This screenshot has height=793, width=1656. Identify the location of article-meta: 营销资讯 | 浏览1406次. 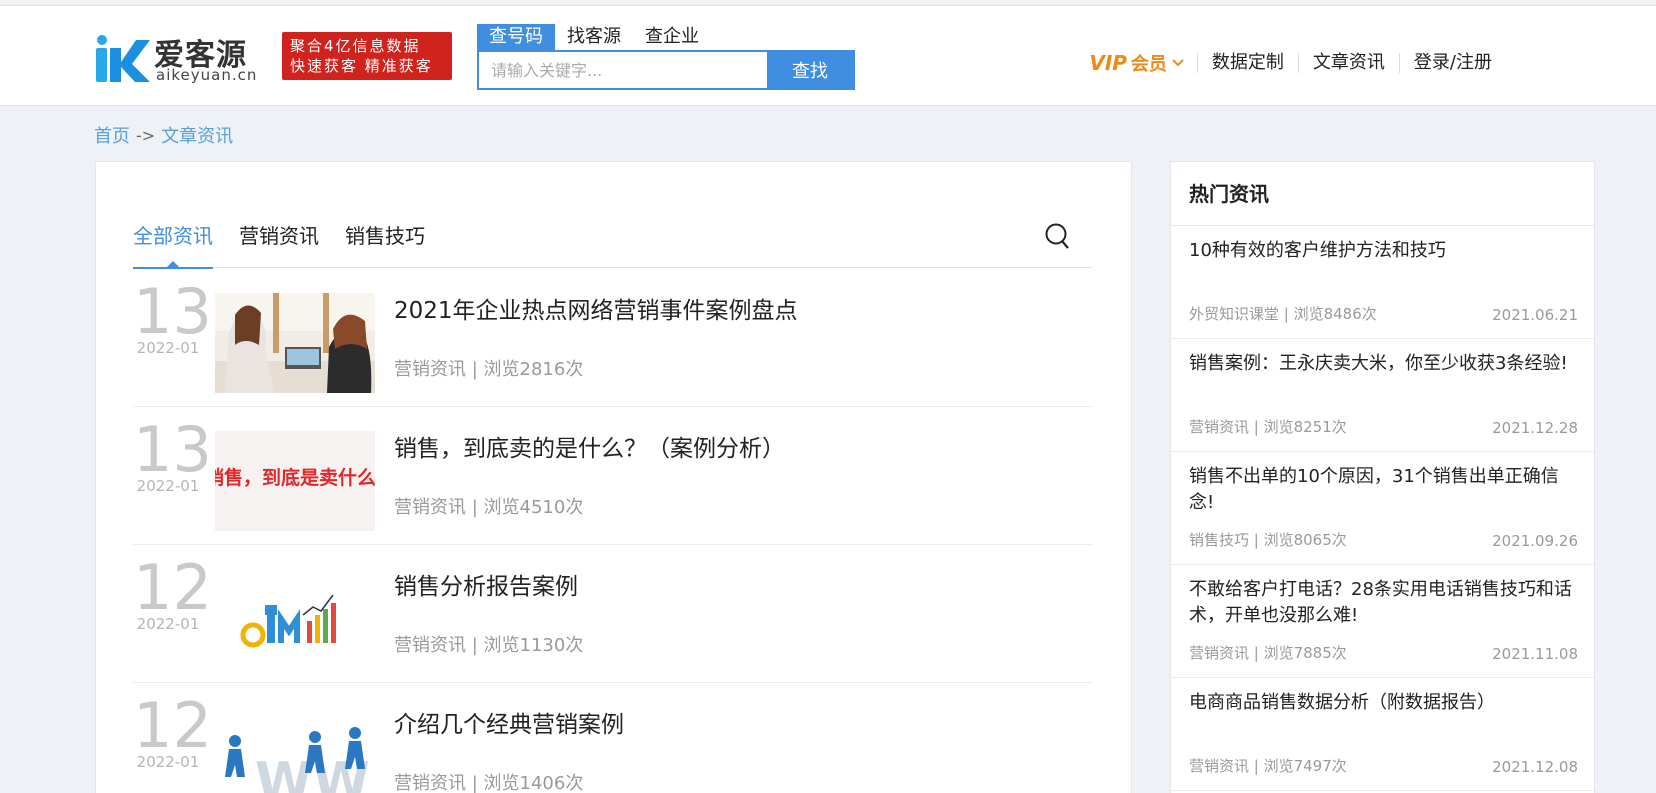
(489, 783).